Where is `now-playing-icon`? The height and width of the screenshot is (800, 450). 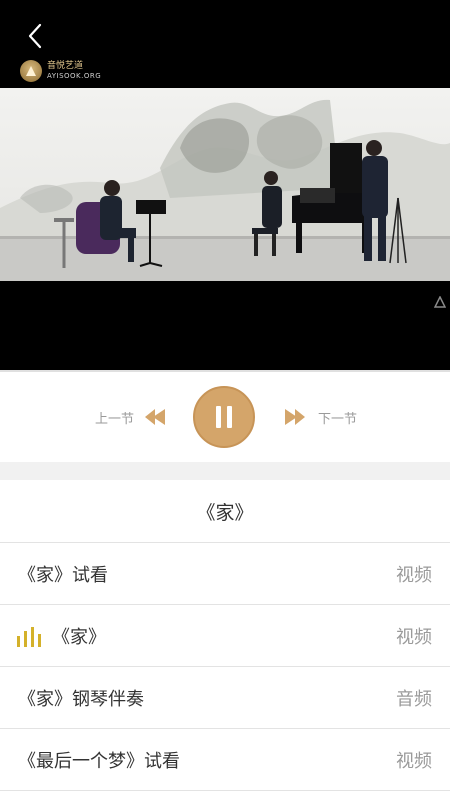
now-playing-icon is located at coordinates (29, 637).